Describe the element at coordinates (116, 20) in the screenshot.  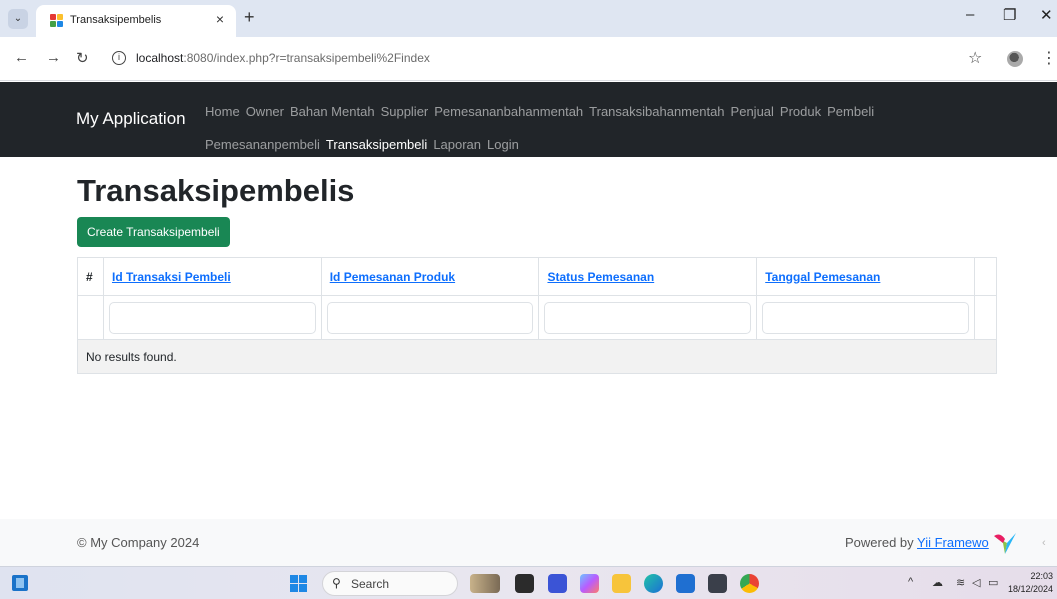
I see `tab-title: Transaksipembelis` at that location.